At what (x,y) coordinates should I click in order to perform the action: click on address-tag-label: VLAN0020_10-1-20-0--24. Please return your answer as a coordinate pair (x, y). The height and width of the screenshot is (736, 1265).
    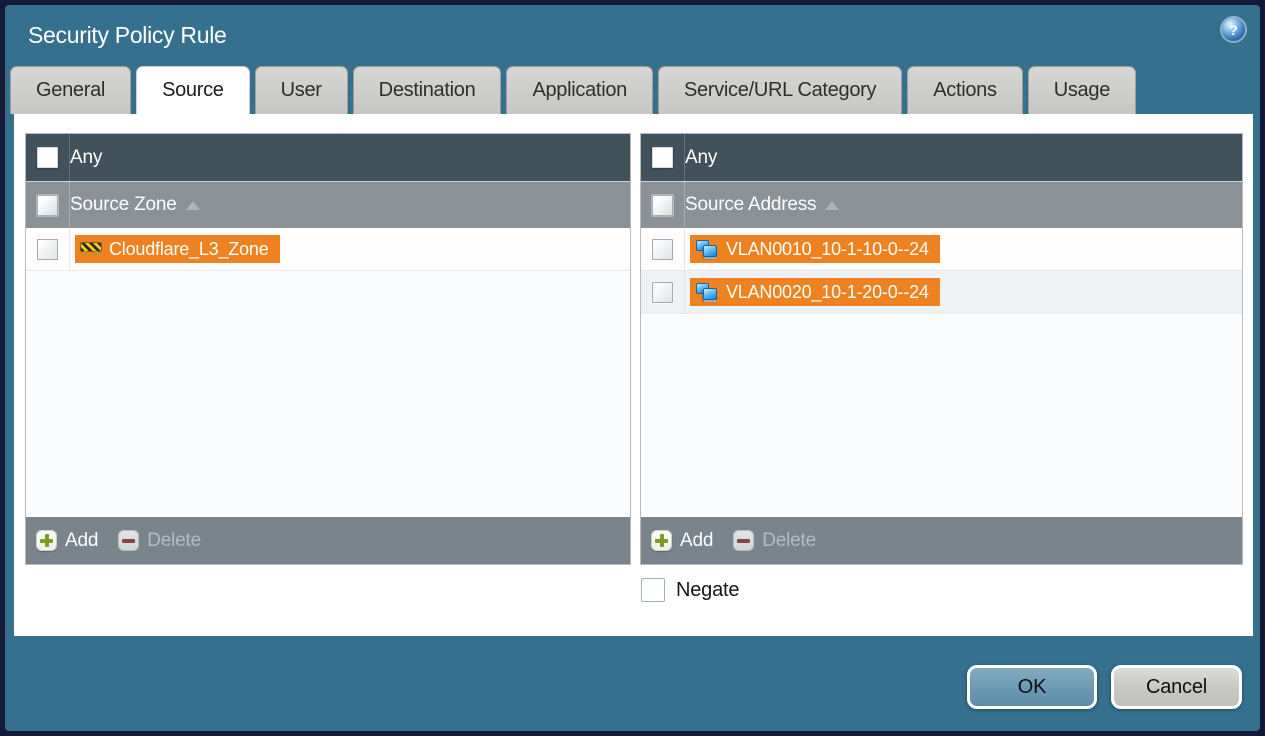
    Looking at the image, I should click on (827, 291).